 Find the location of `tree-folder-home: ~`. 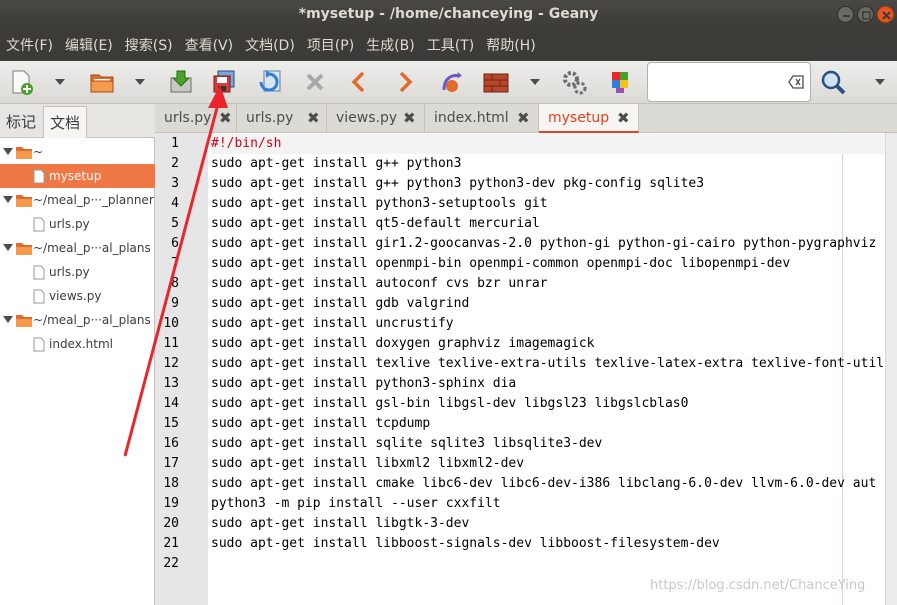

tree-folder-home: ~ is located at coordinates (77, 152).